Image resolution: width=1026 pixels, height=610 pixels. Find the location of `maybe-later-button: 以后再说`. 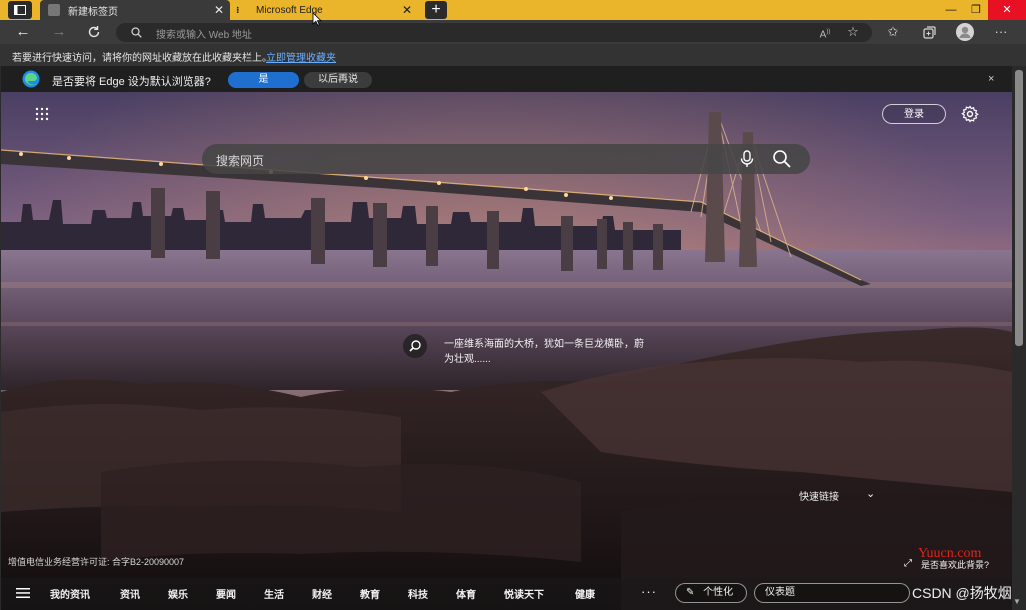

maybe-later-button: 以后再说 is located at coordinates (338, 80).